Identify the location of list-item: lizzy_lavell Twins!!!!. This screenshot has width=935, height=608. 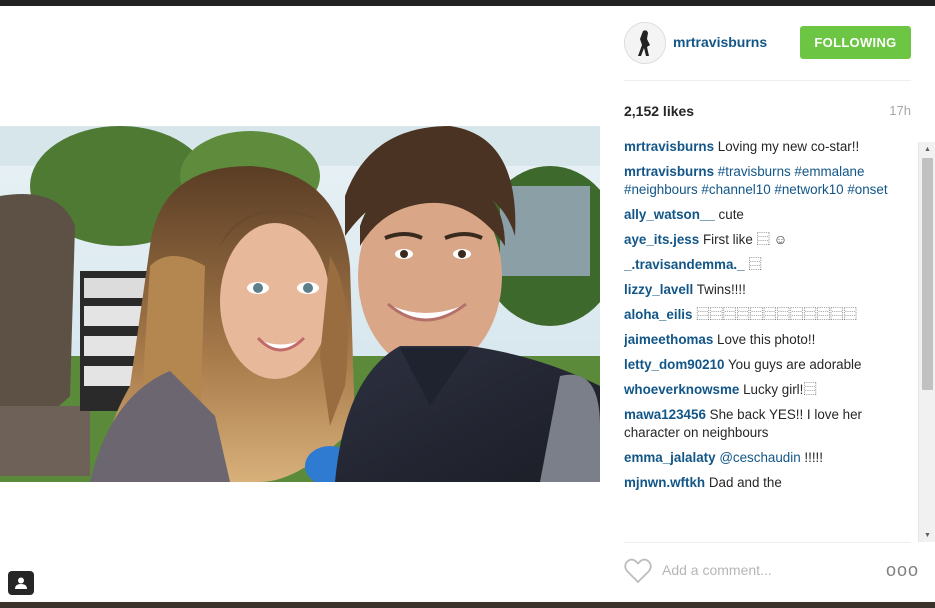
(770, 290).